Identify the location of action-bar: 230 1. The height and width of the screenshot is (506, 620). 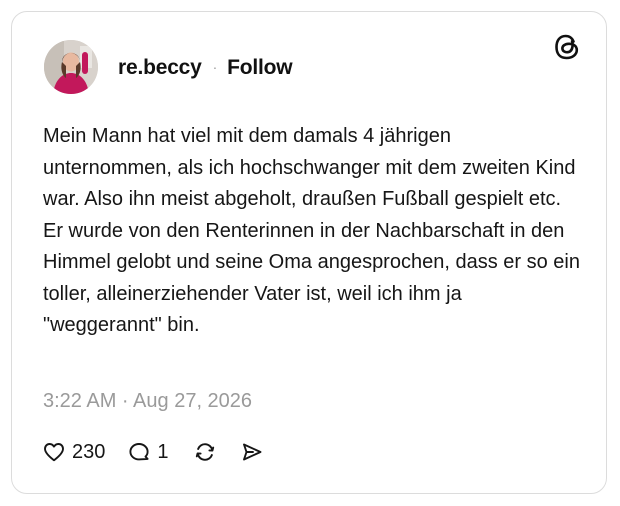
(153, 452).